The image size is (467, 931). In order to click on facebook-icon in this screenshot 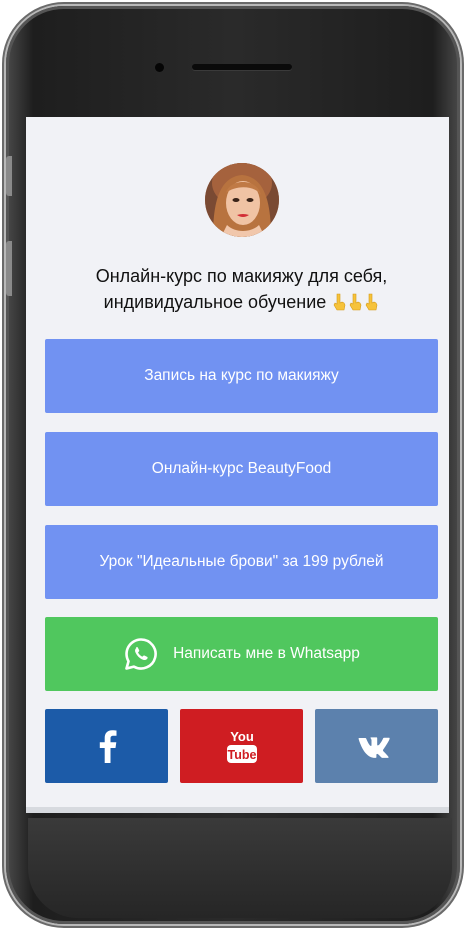, I will do `click(107, 746)`.